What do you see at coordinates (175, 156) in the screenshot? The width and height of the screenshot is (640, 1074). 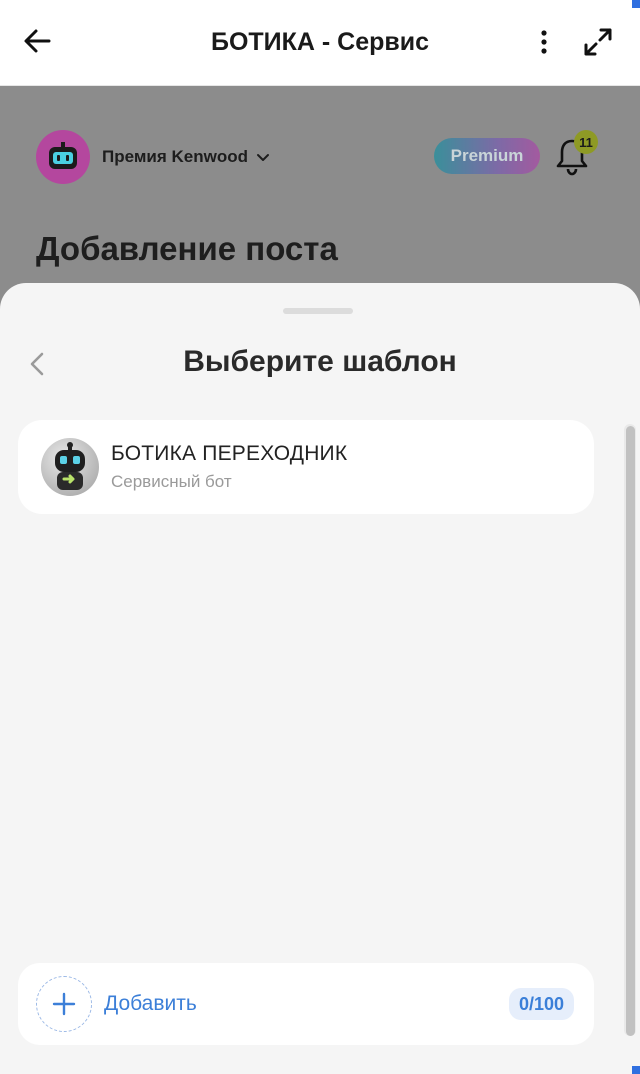 I see `account-name: Премия Kenwood` at bounding box center [175, 156].